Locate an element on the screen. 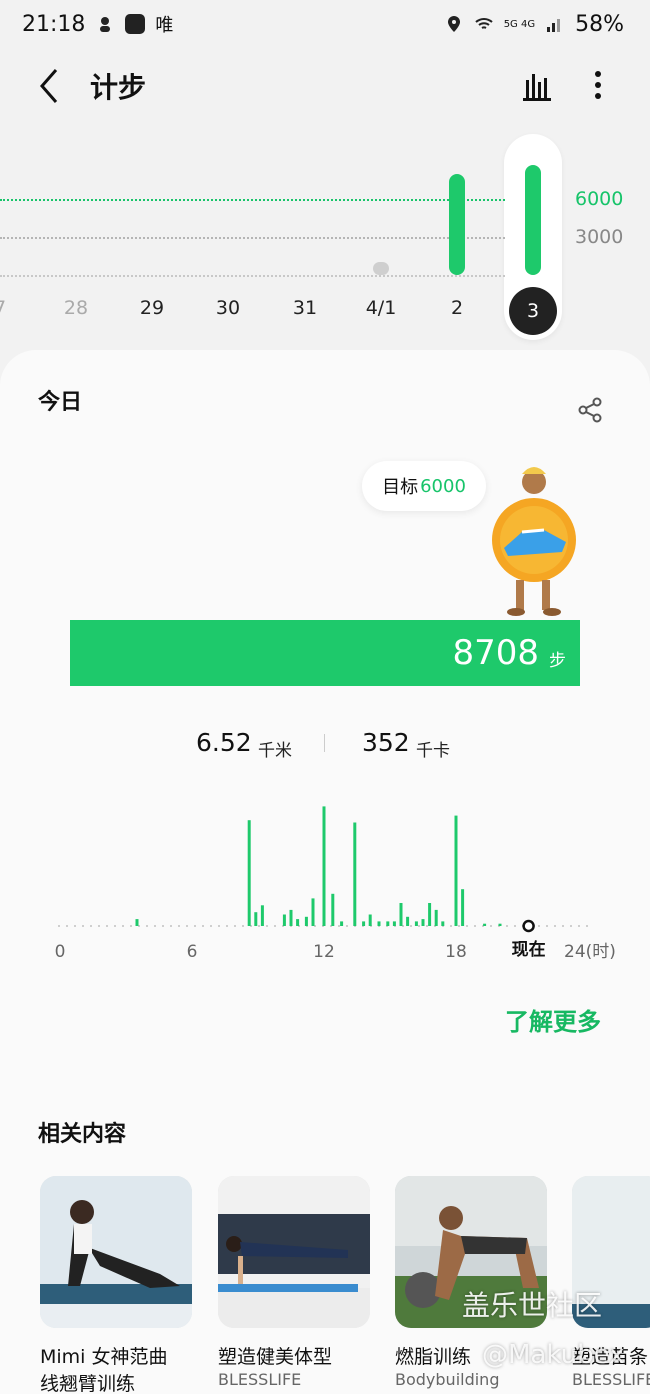  watermark: 盖乐世社区 is located at coordinates (532, 1305).